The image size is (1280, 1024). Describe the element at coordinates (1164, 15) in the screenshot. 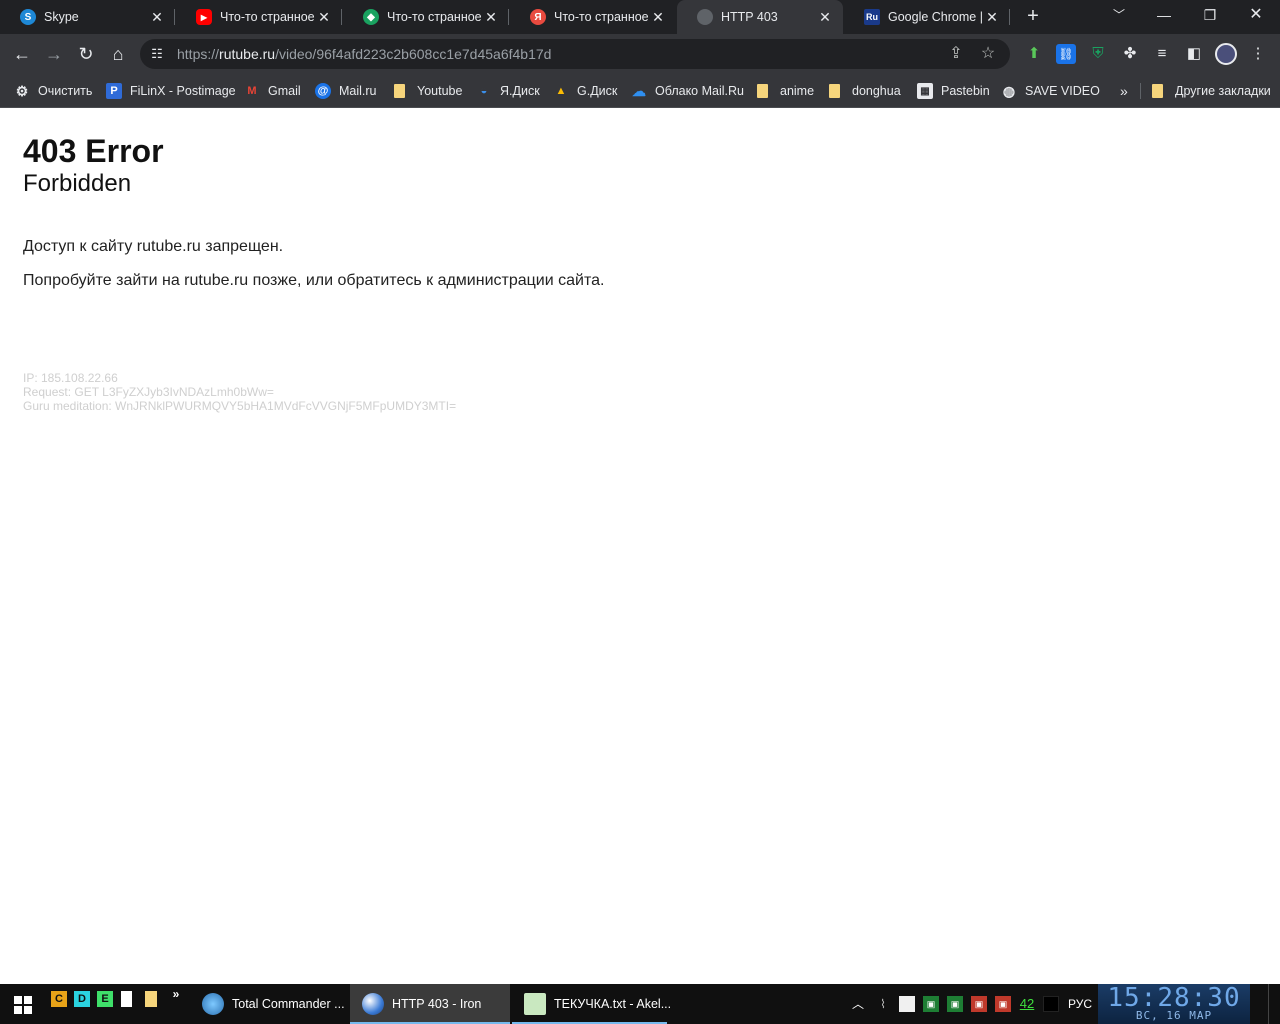

I see `minimize-button: —` at that location.